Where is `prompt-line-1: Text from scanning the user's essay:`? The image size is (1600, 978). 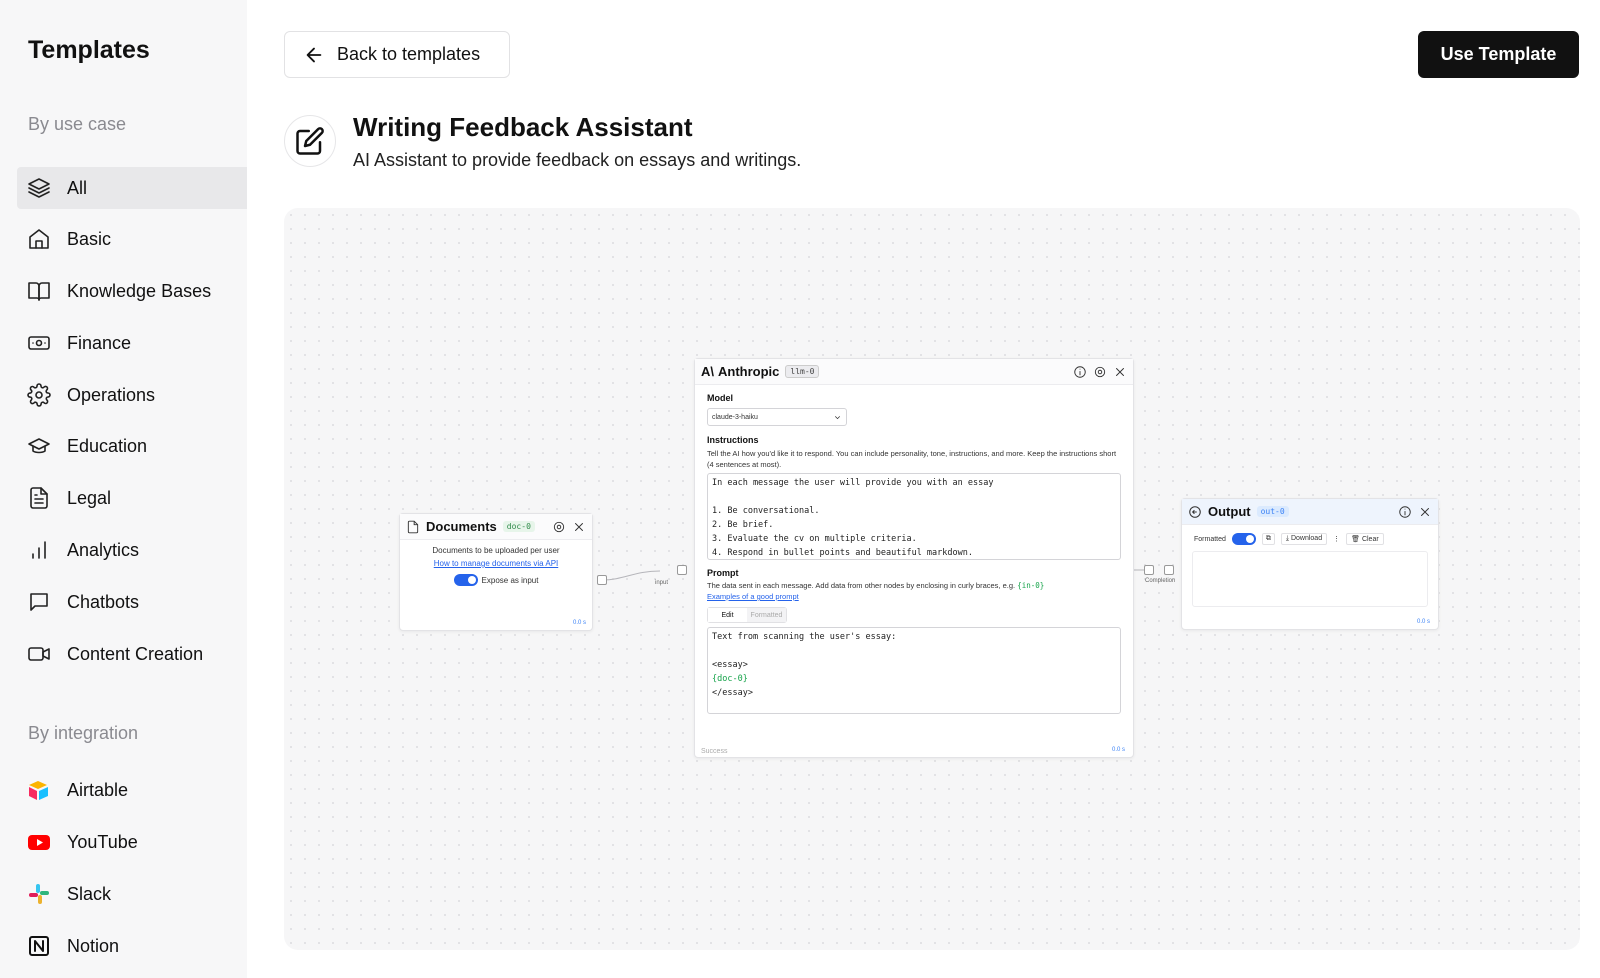
prompt-line-1: Text from scanning the user's essay: is located at coordinates (804, 637).